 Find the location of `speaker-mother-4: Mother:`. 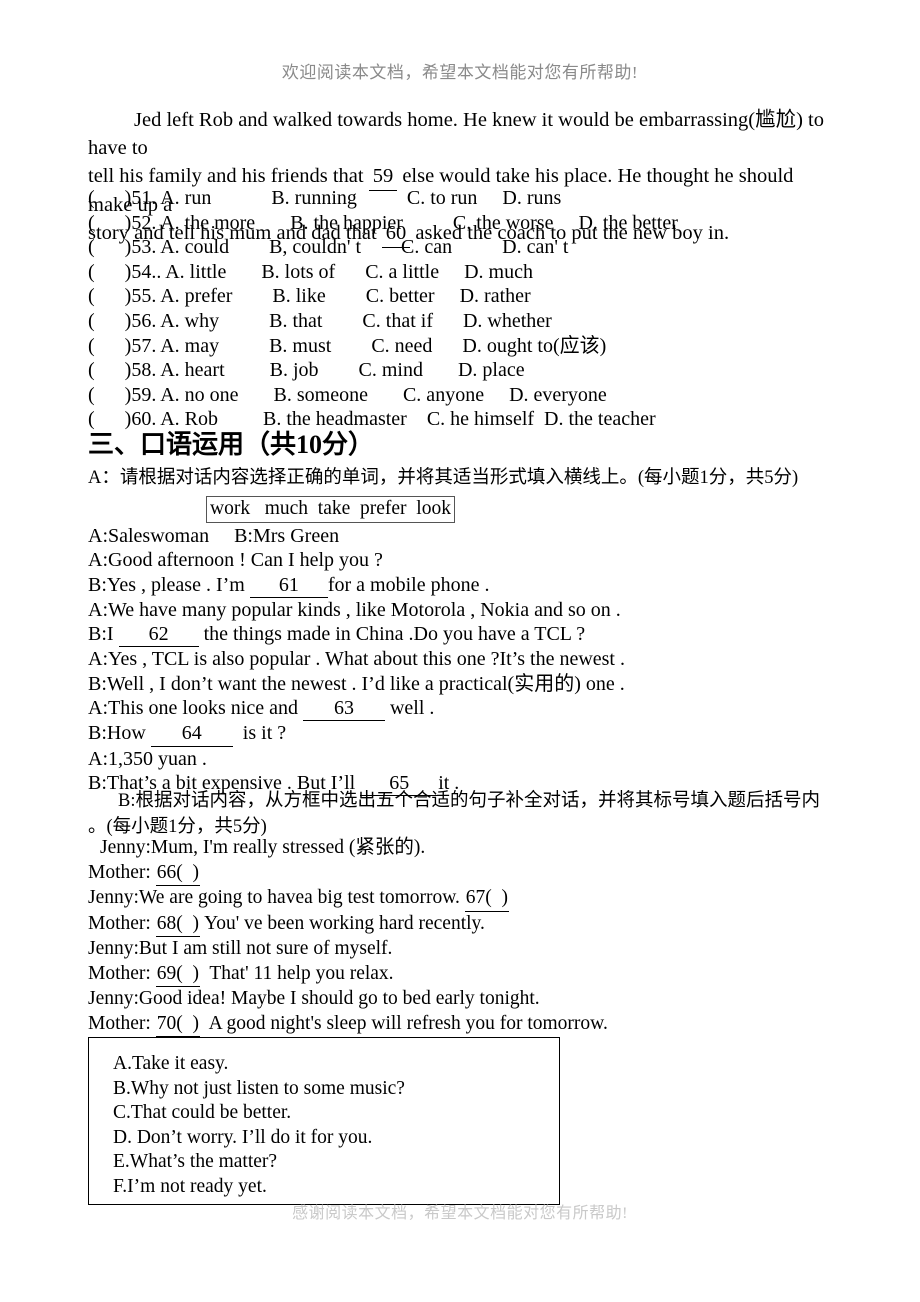

speaker-mother-4: Mother: is located at coordinates (122, 1023).